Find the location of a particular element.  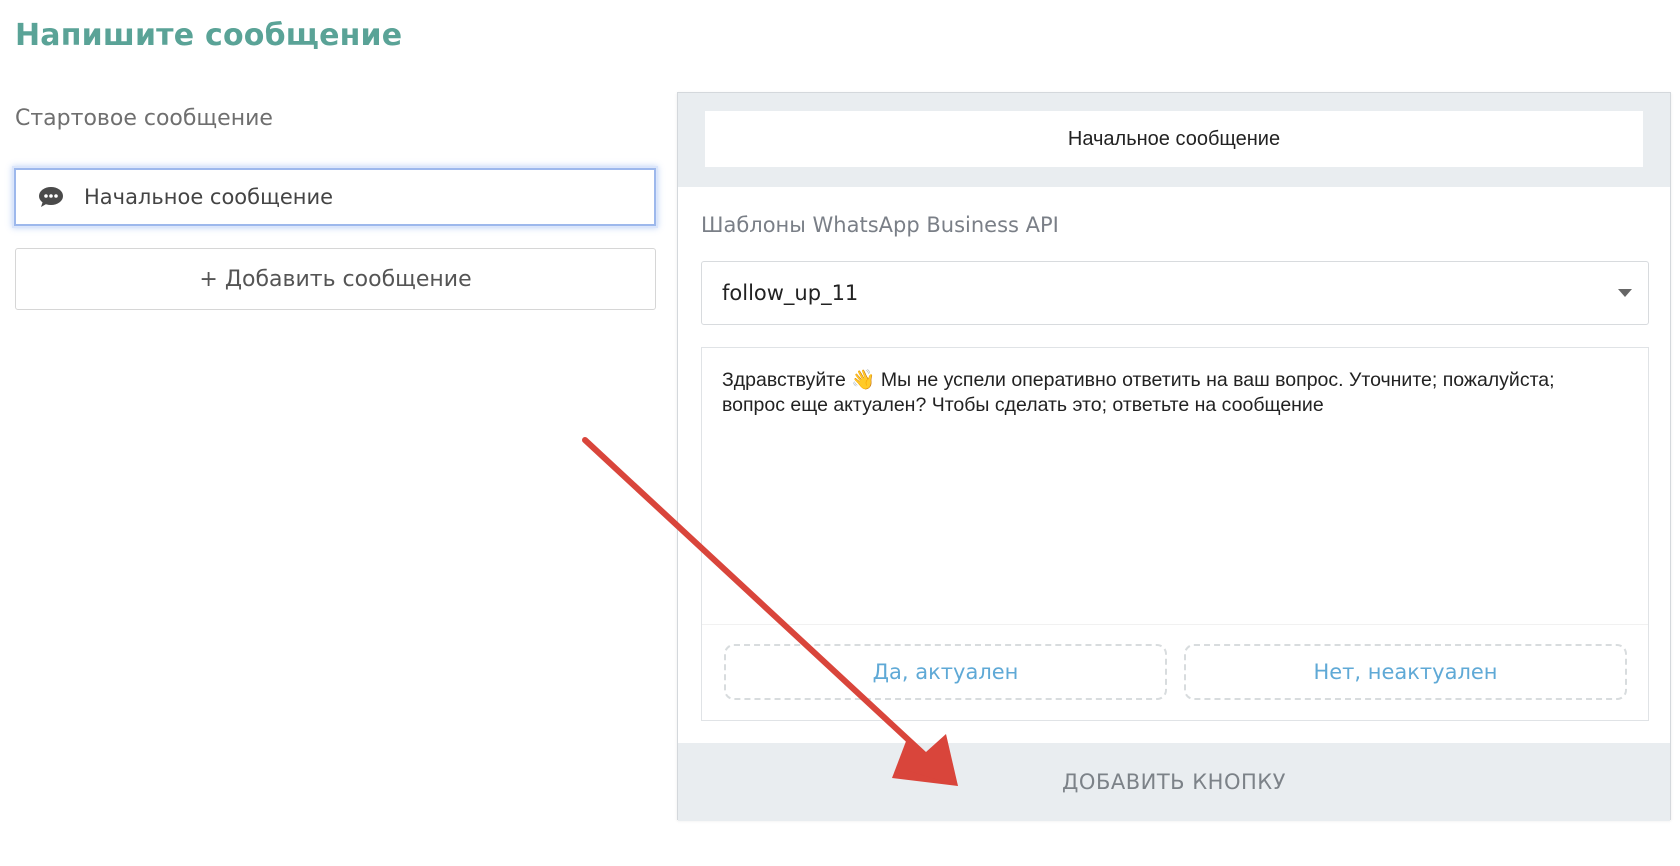

chevron-down-icon is located at coordinates (1625, 293).